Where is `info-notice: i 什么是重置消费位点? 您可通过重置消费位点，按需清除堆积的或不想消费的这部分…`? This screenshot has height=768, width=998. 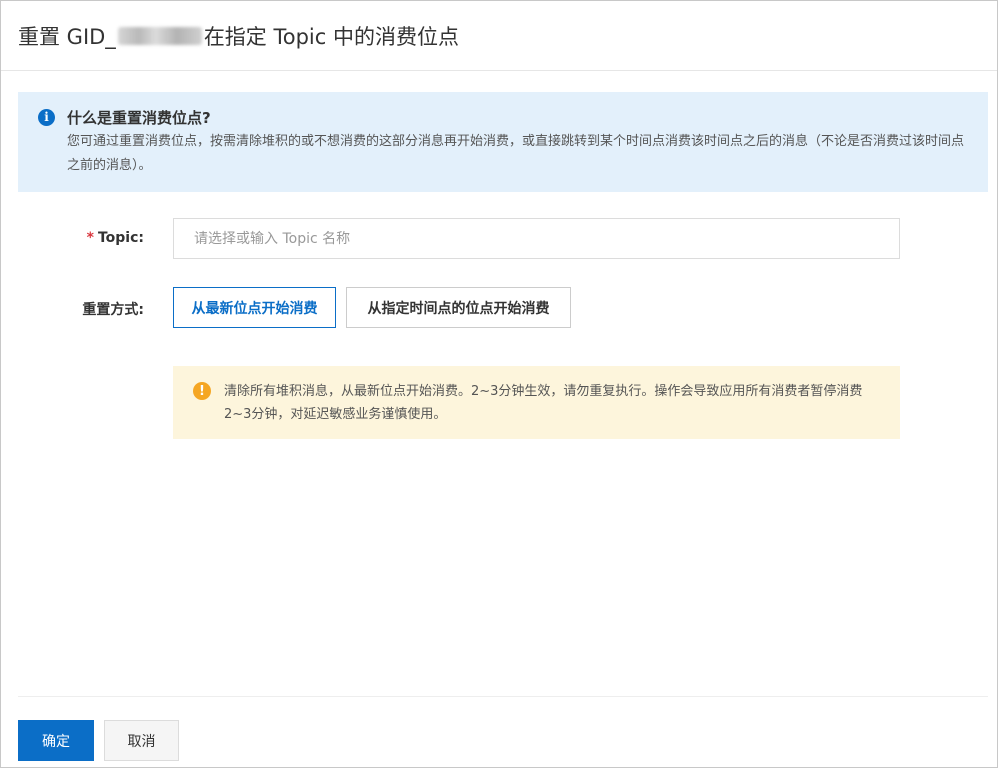 info-notice: i 什么是重置消费位点? 您可通过重置消费位点，按需清除堆积的或不想消费的这部分… is located at coordinates (503, 142).